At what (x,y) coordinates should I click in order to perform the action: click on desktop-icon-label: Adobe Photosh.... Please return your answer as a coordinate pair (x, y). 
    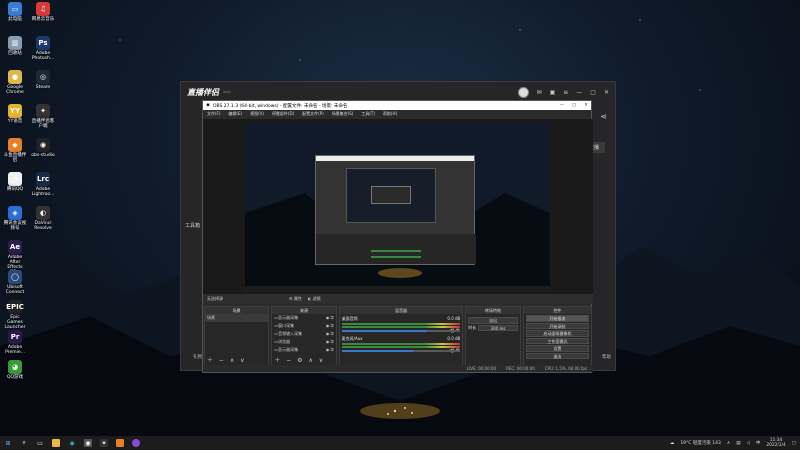
    Looking at the image, I should click on (43, 56).